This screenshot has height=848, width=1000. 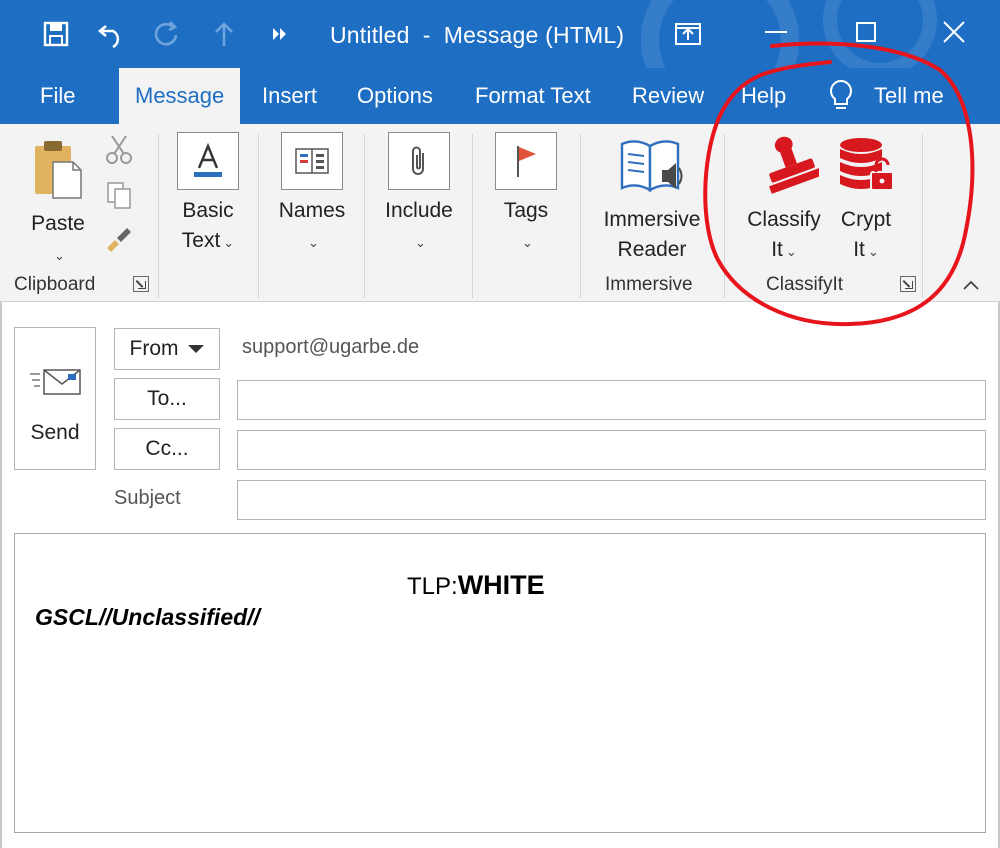 What do you see at coordinates (908, 284) in the screenshot?
I see `classifyit-launcher-icon` at bounding box center [908, 284].